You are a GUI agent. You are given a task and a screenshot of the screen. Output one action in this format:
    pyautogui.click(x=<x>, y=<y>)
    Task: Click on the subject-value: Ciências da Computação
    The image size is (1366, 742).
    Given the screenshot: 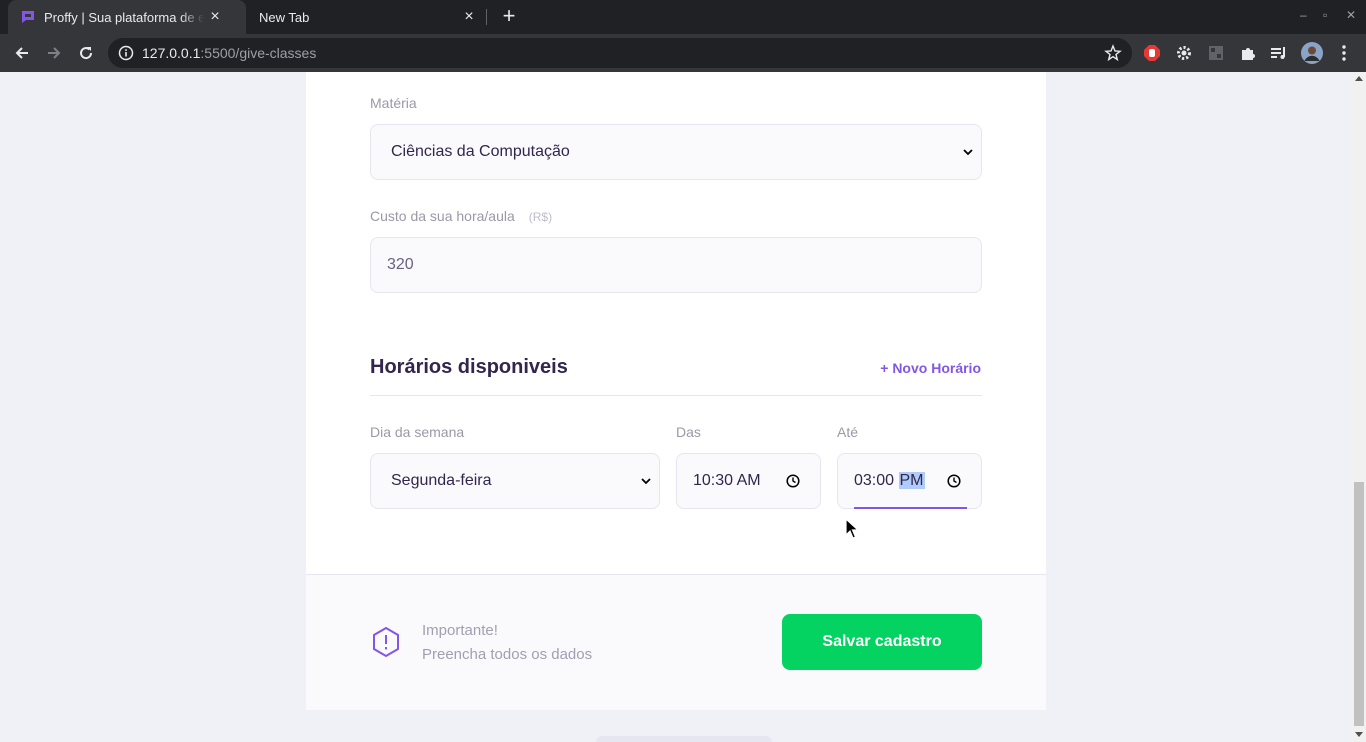 What is the action you would take?
    pyautogui.click(x=480, y=151)
    